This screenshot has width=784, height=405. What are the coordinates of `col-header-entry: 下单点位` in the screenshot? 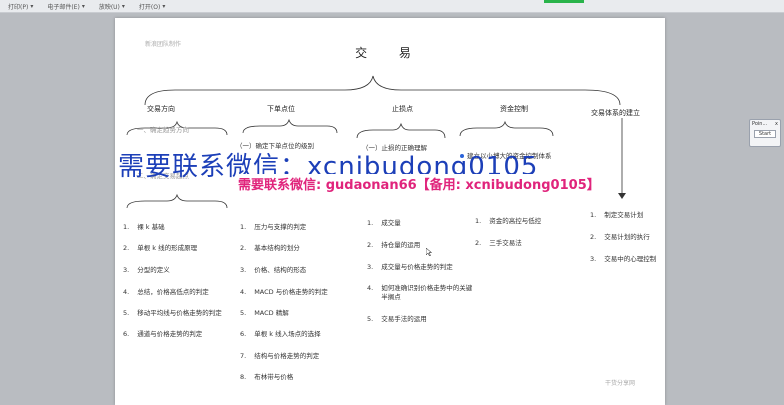 It's located at (281, 109).